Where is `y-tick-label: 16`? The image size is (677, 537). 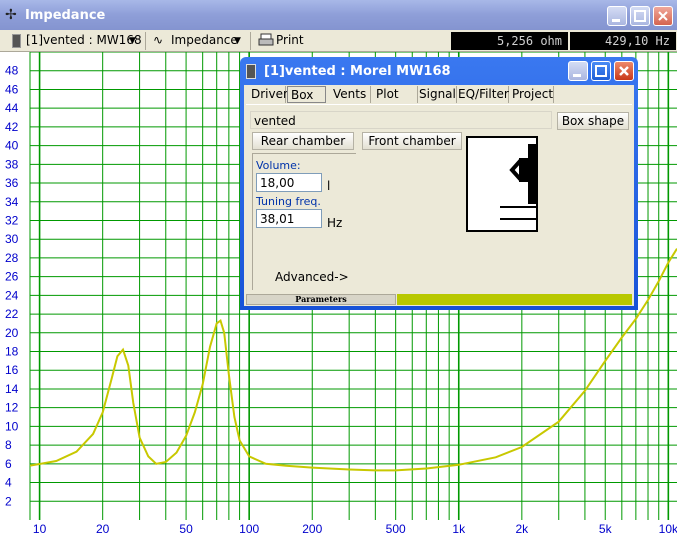
y-tick-label: 16 is located at coordinates (12, 370).